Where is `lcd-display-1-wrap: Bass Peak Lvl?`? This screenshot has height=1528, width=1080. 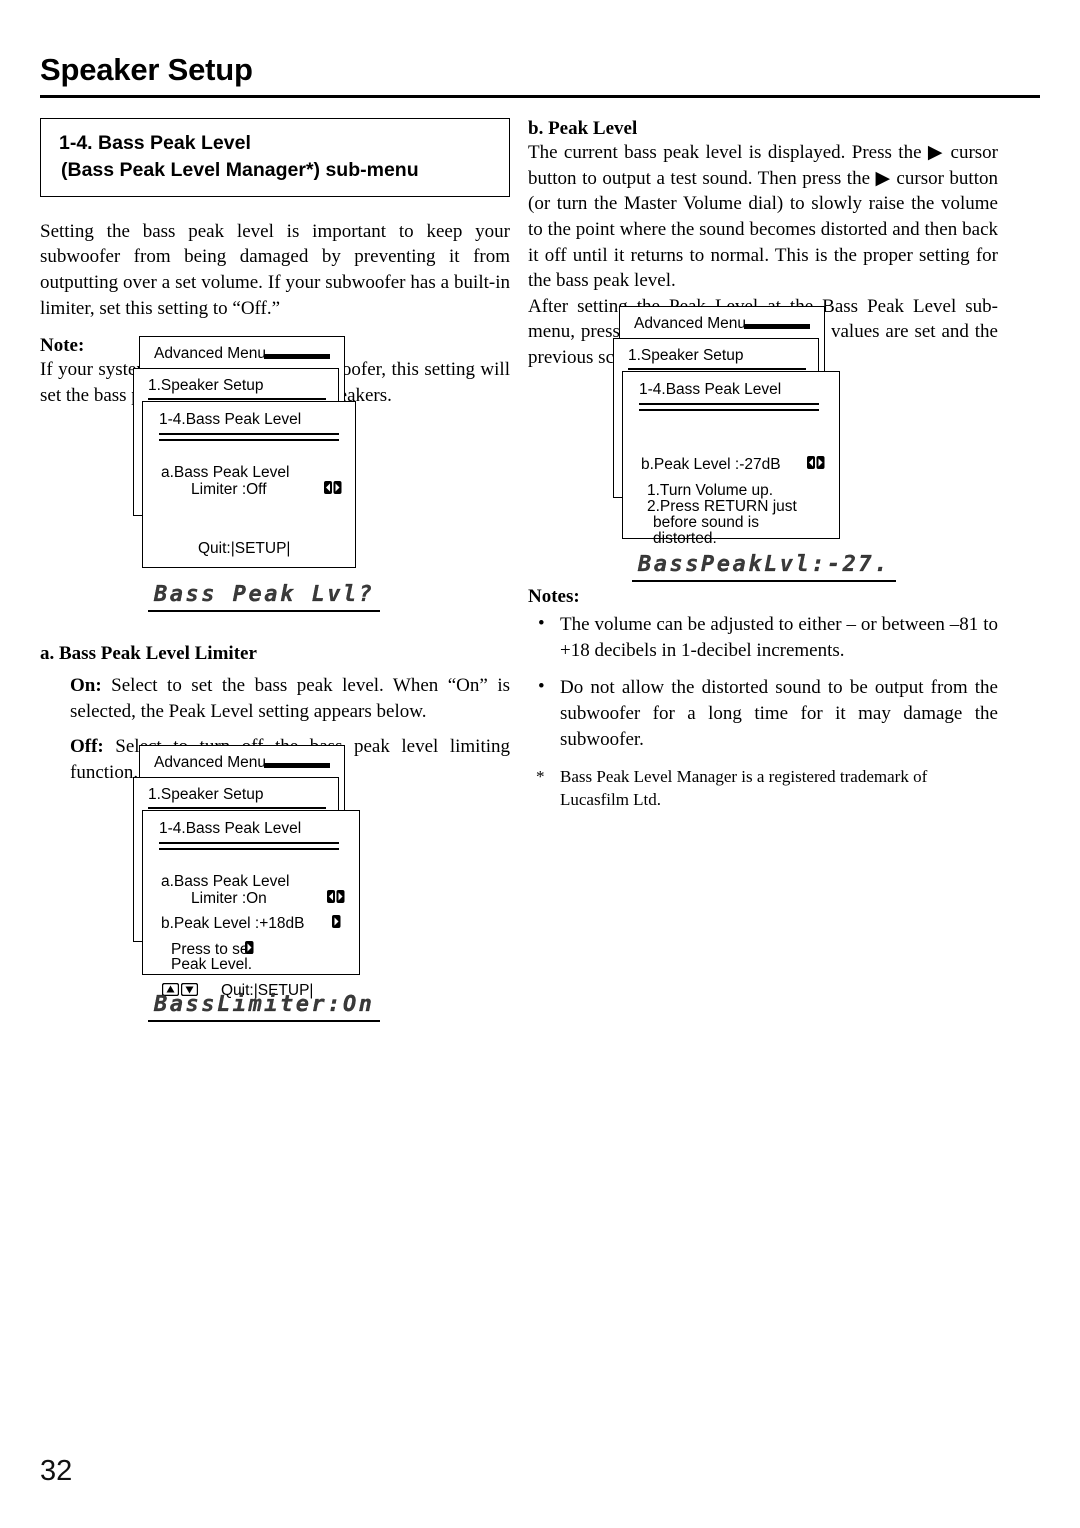 lcd-display-1-wrap: Bass Peak Lvl? is located at coordinates (264, 597).